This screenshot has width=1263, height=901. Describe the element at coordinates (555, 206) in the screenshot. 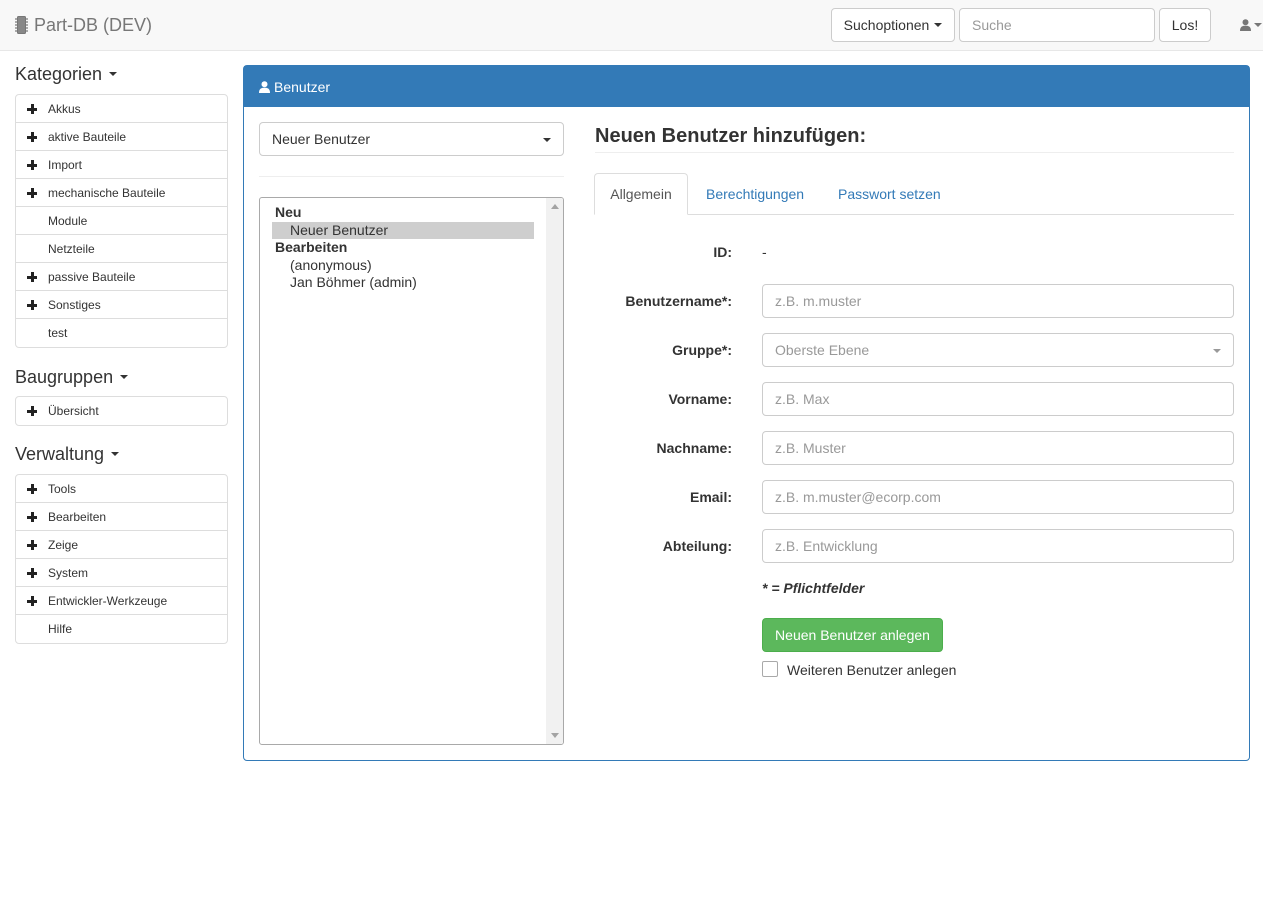

I see `scroll-up-icon` at that location.